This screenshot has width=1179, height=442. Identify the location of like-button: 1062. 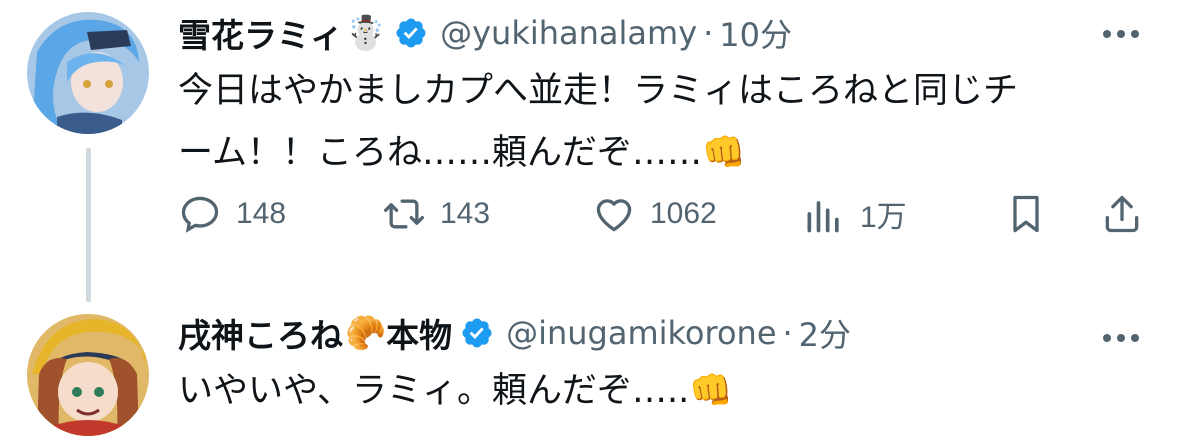
(654, 214).